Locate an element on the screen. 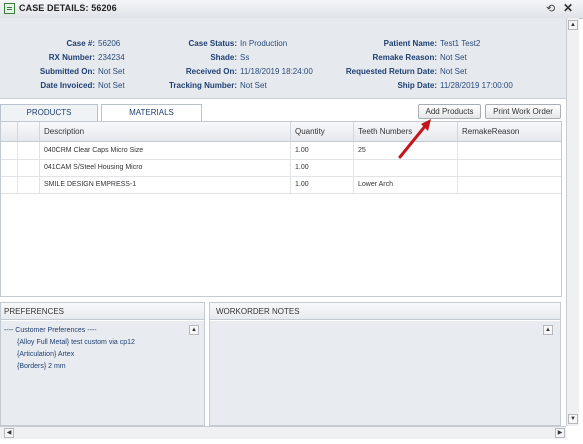 The height and width of the screenshot is (444, 583). vertical-scrollbar: ▲ ▼ is located at coordinates (572, 222).